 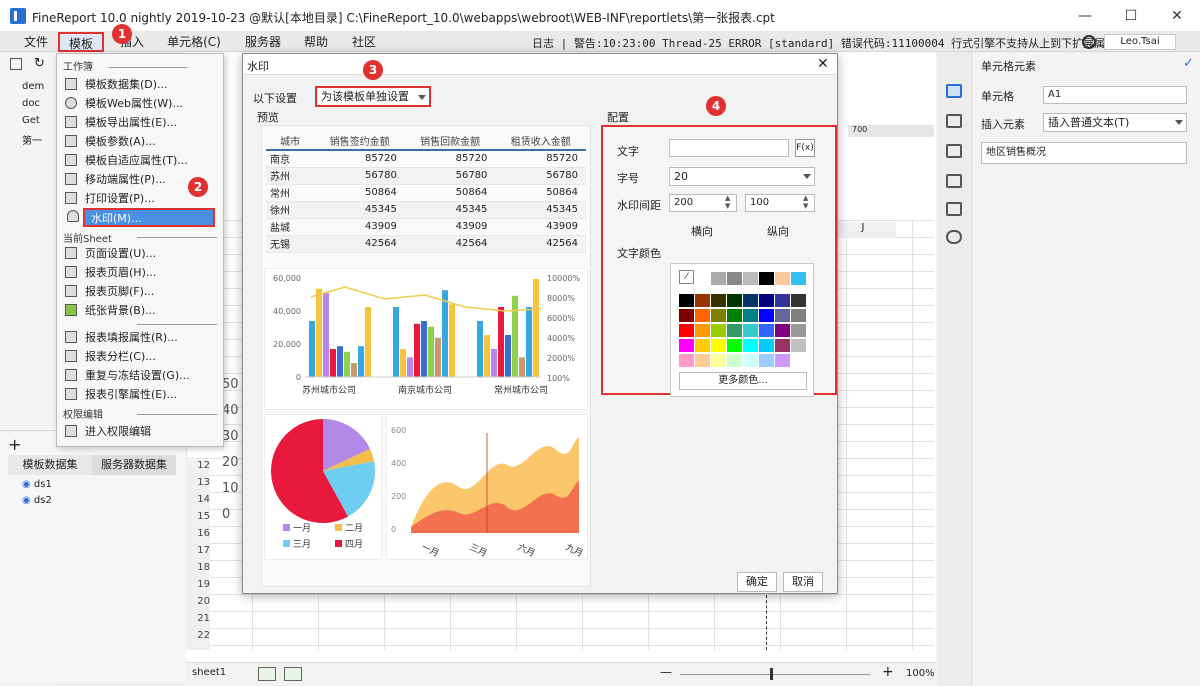 I want to click on menu-cell: 单元格(C), so click(x=194, y=42).